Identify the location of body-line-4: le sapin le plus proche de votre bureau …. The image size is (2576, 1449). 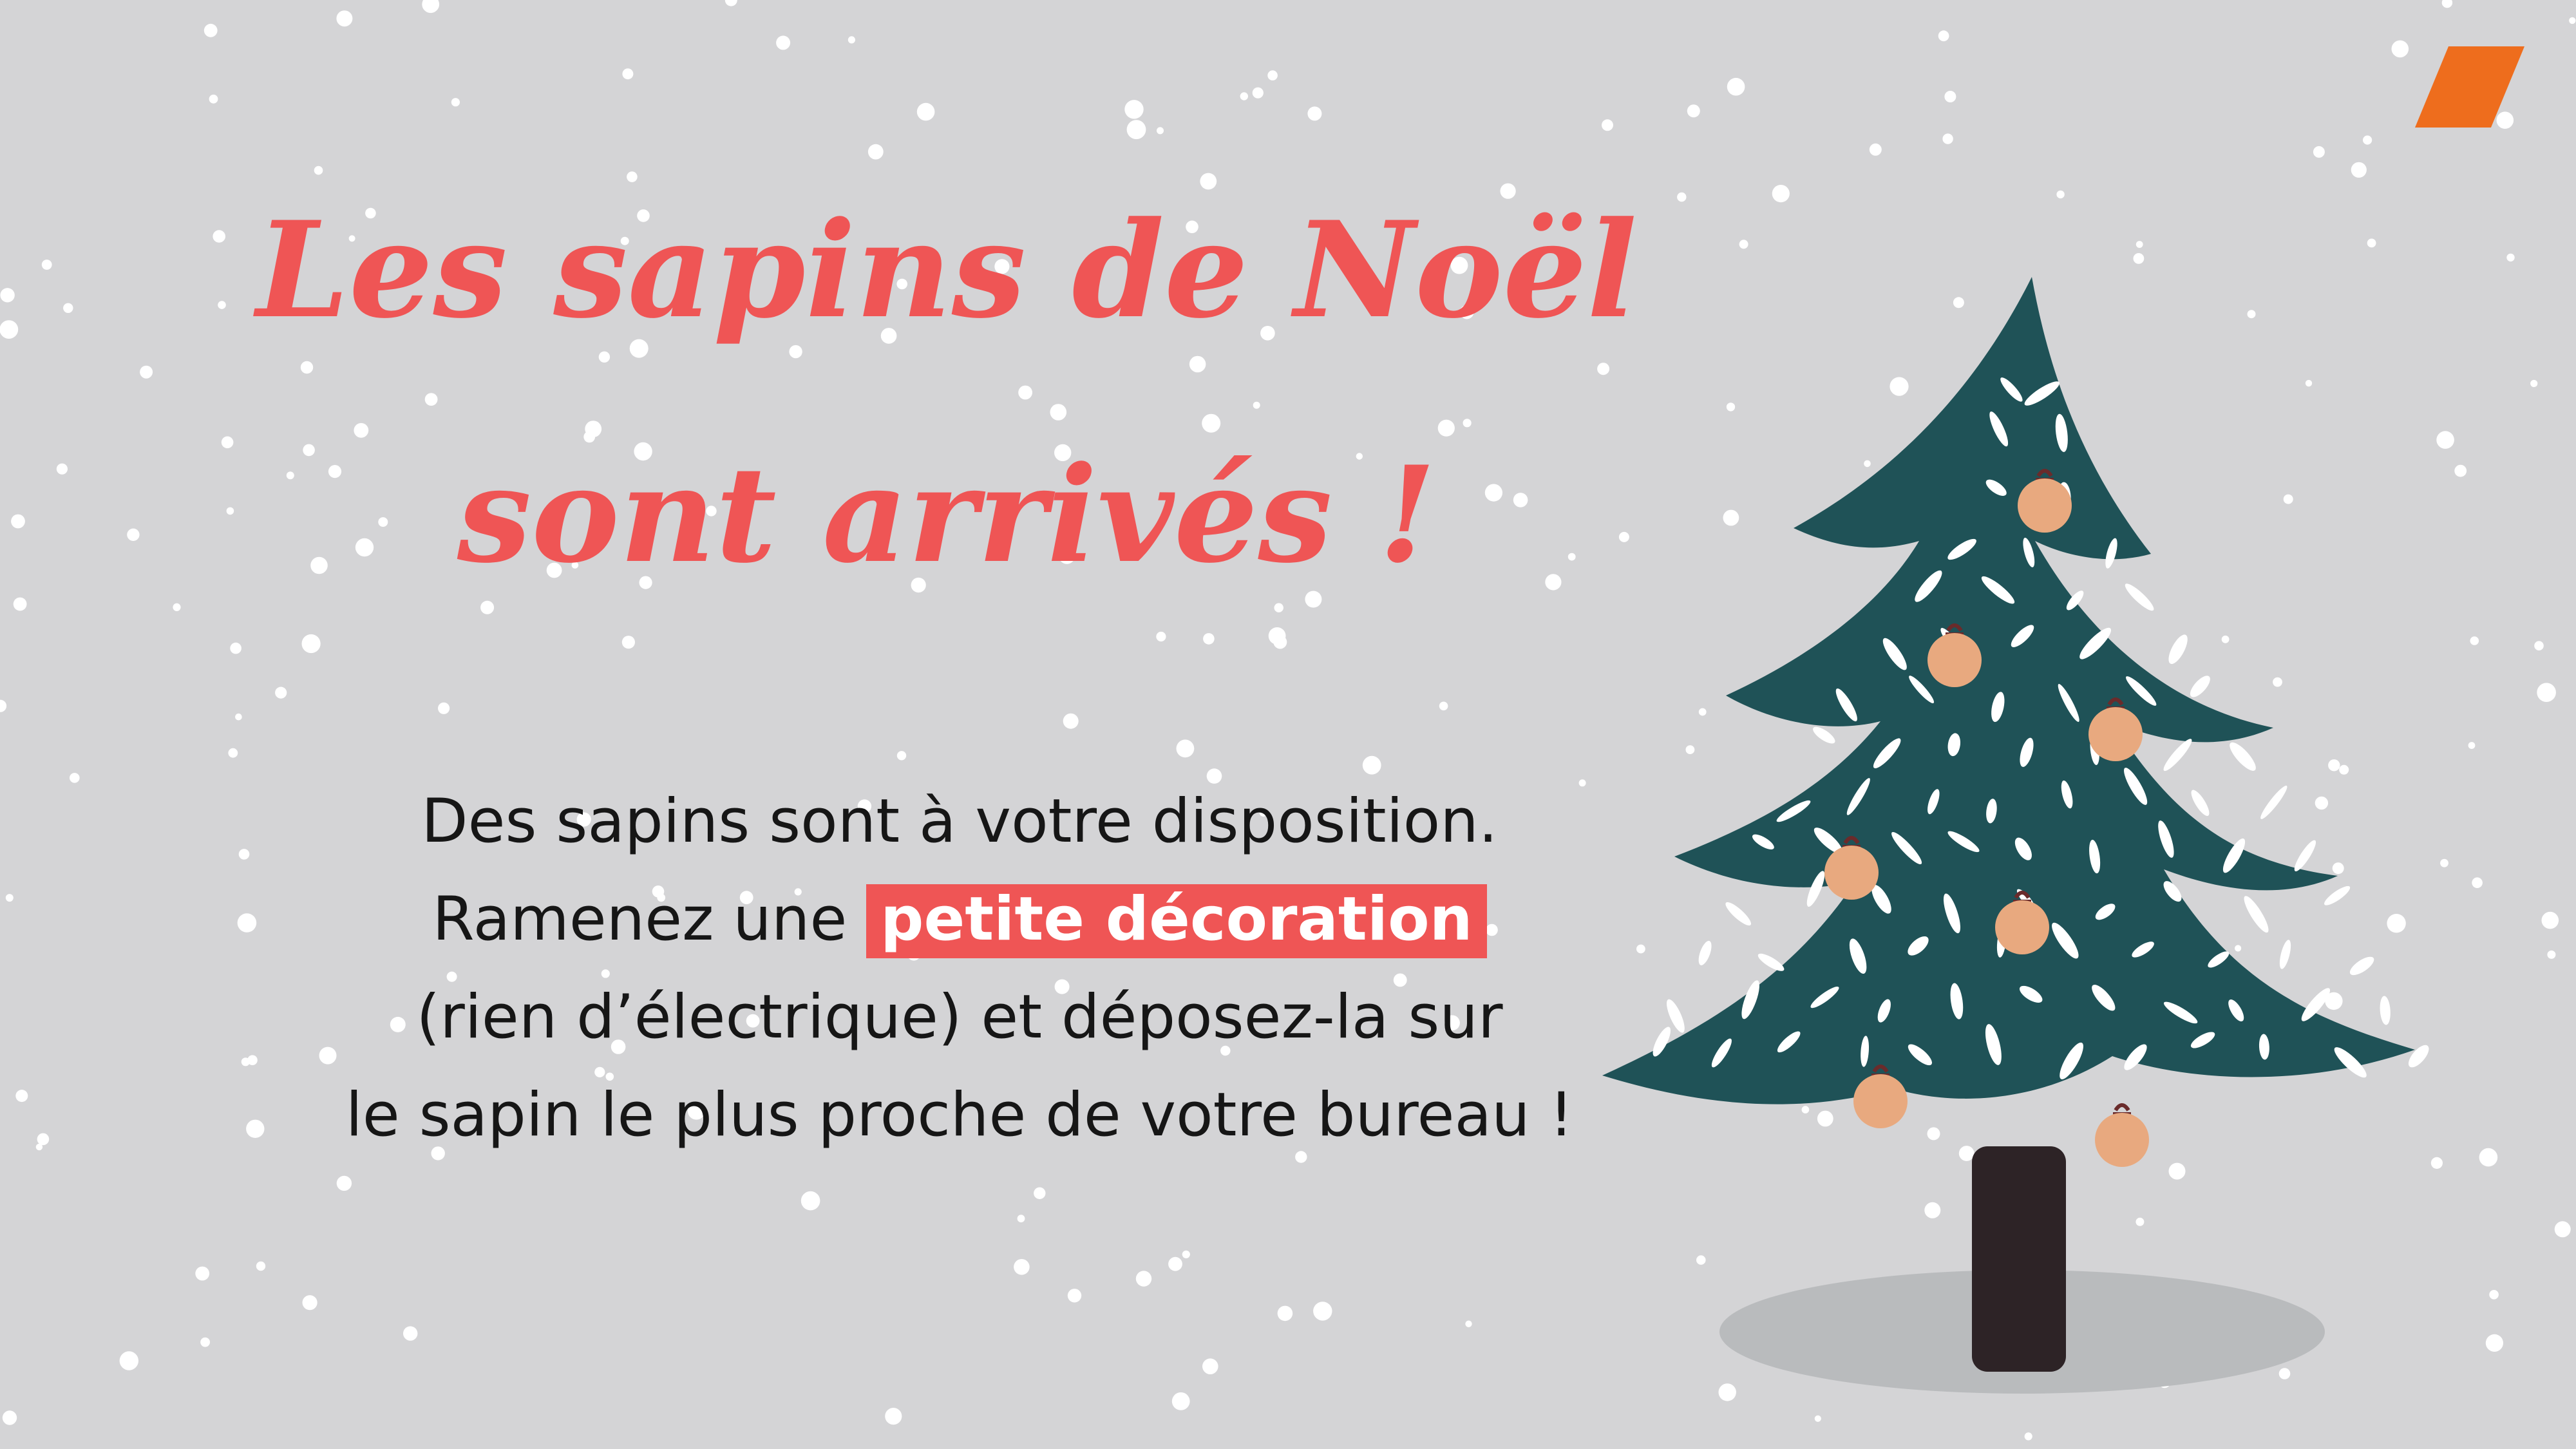
(959, 1115).